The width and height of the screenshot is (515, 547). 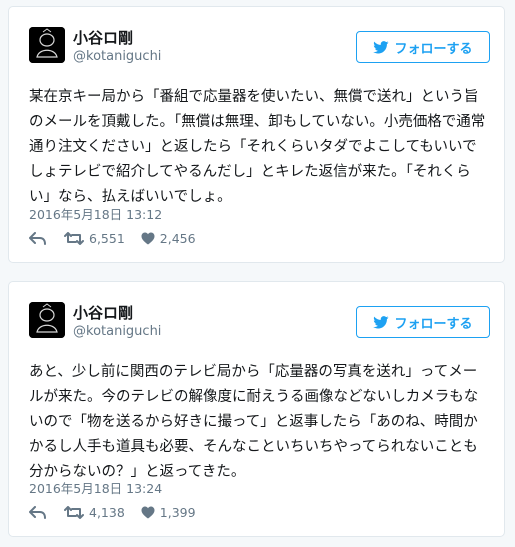 What do you see at coordinates (177, 512) in the screenshot?
I see `like-count: 1,399` at bounding box center [177, 512].